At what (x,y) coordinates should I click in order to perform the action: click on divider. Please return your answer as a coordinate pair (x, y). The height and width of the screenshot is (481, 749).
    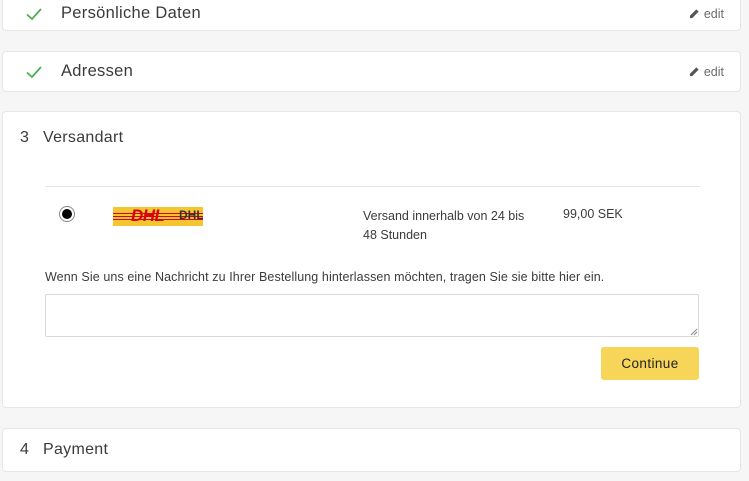
    Looking at the image, I should click on (372, 186).